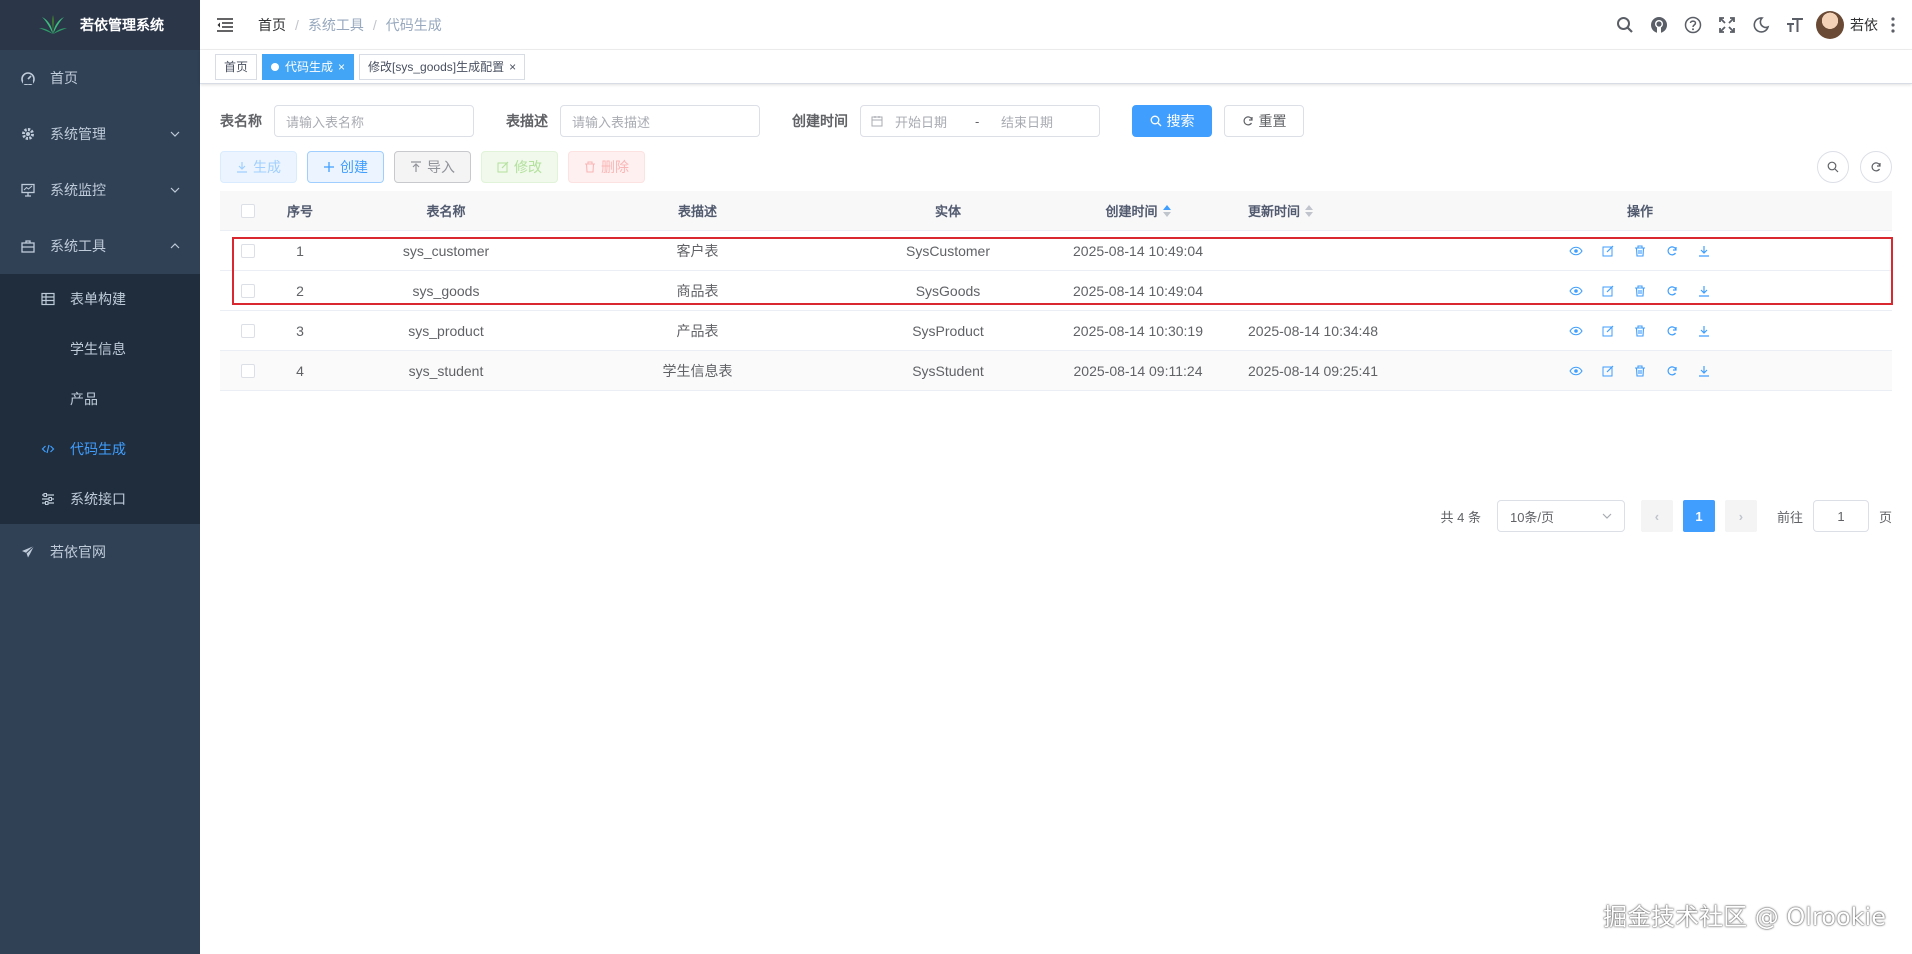 This screenshot has height=954, width=1912. Describe the element at coordinates (64, 78) in the screenshot. I see `sidebar-item-label: 首页` at that location.